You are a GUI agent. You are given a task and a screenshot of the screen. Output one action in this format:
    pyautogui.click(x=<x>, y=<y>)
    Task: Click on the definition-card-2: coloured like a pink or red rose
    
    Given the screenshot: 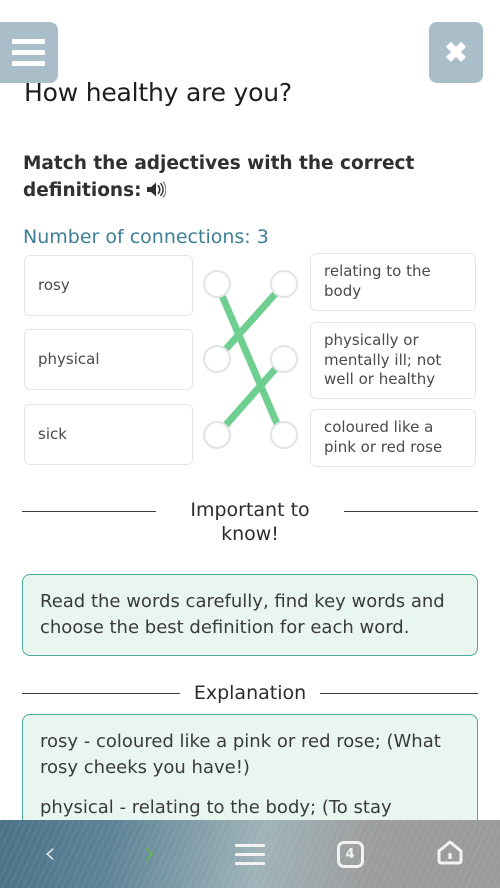 What is the action you would take?
    pyautogui.click(x=393, y=438)
    